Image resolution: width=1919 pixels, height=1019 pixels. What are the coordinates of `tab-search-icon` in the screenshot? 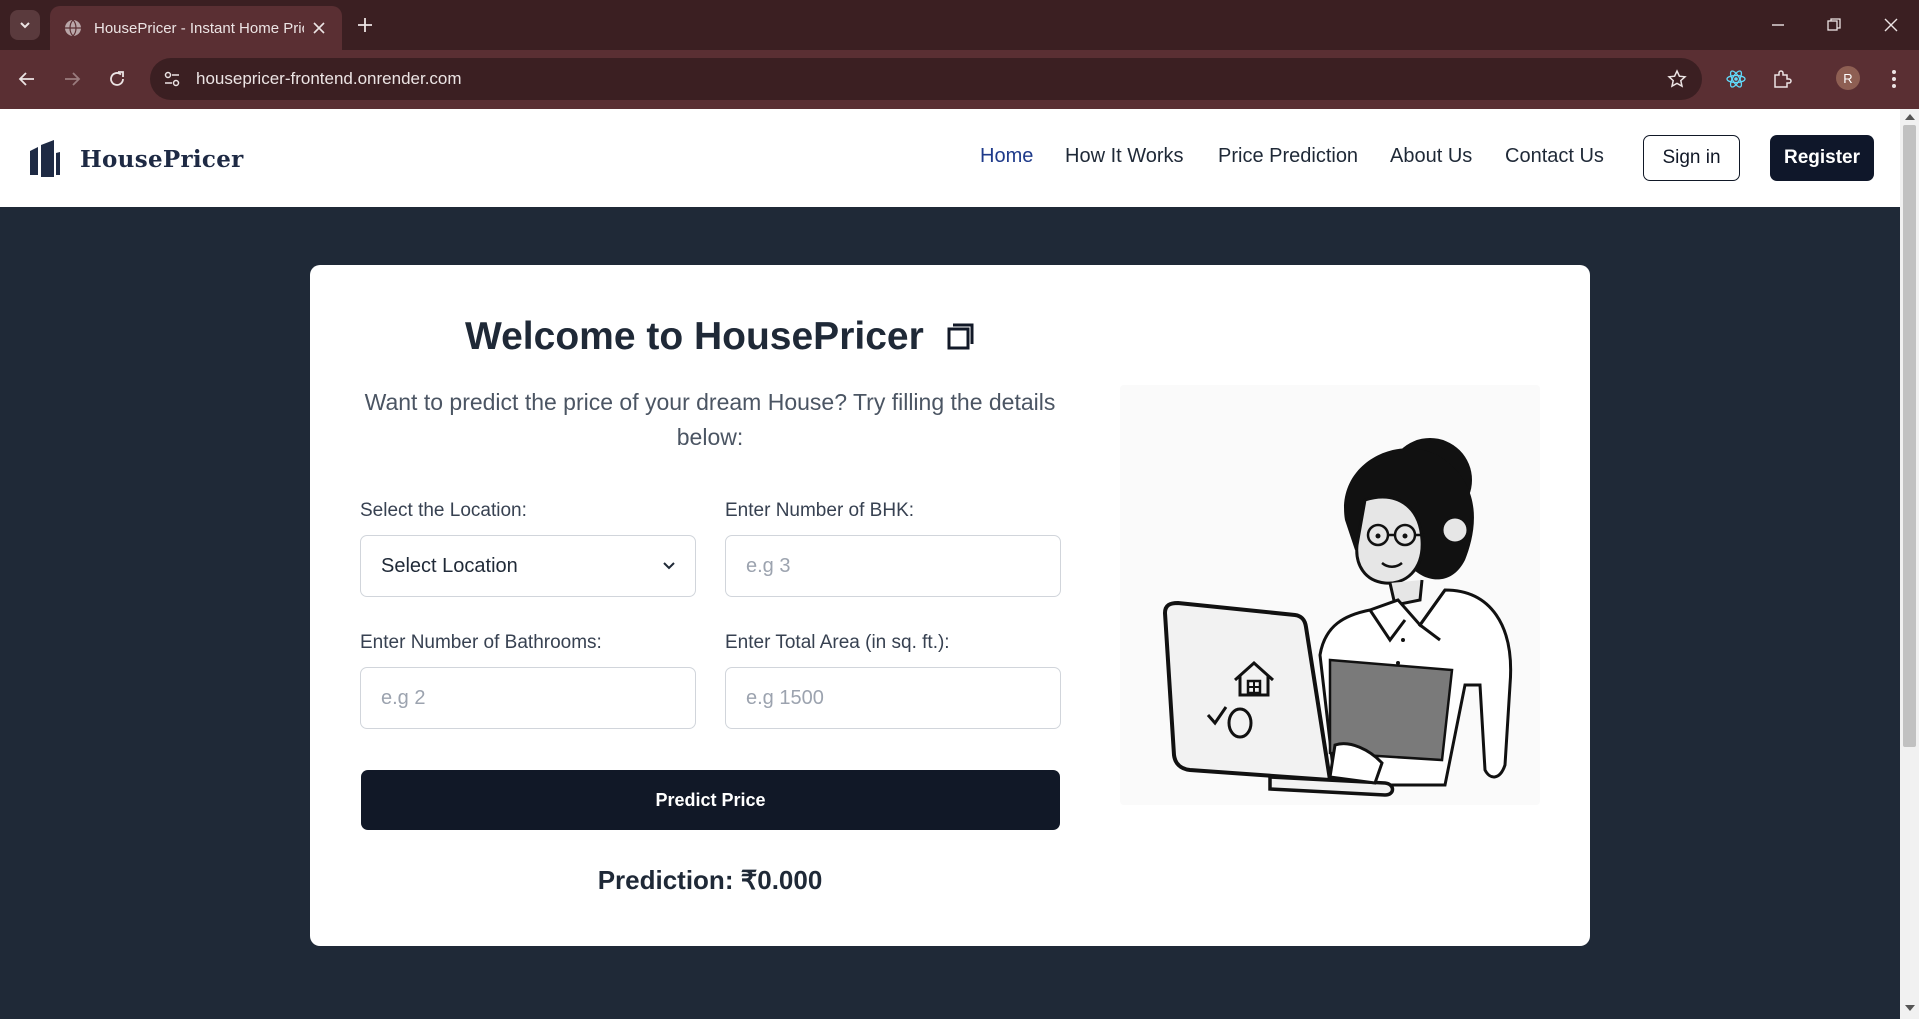 It's located at (25, 25).